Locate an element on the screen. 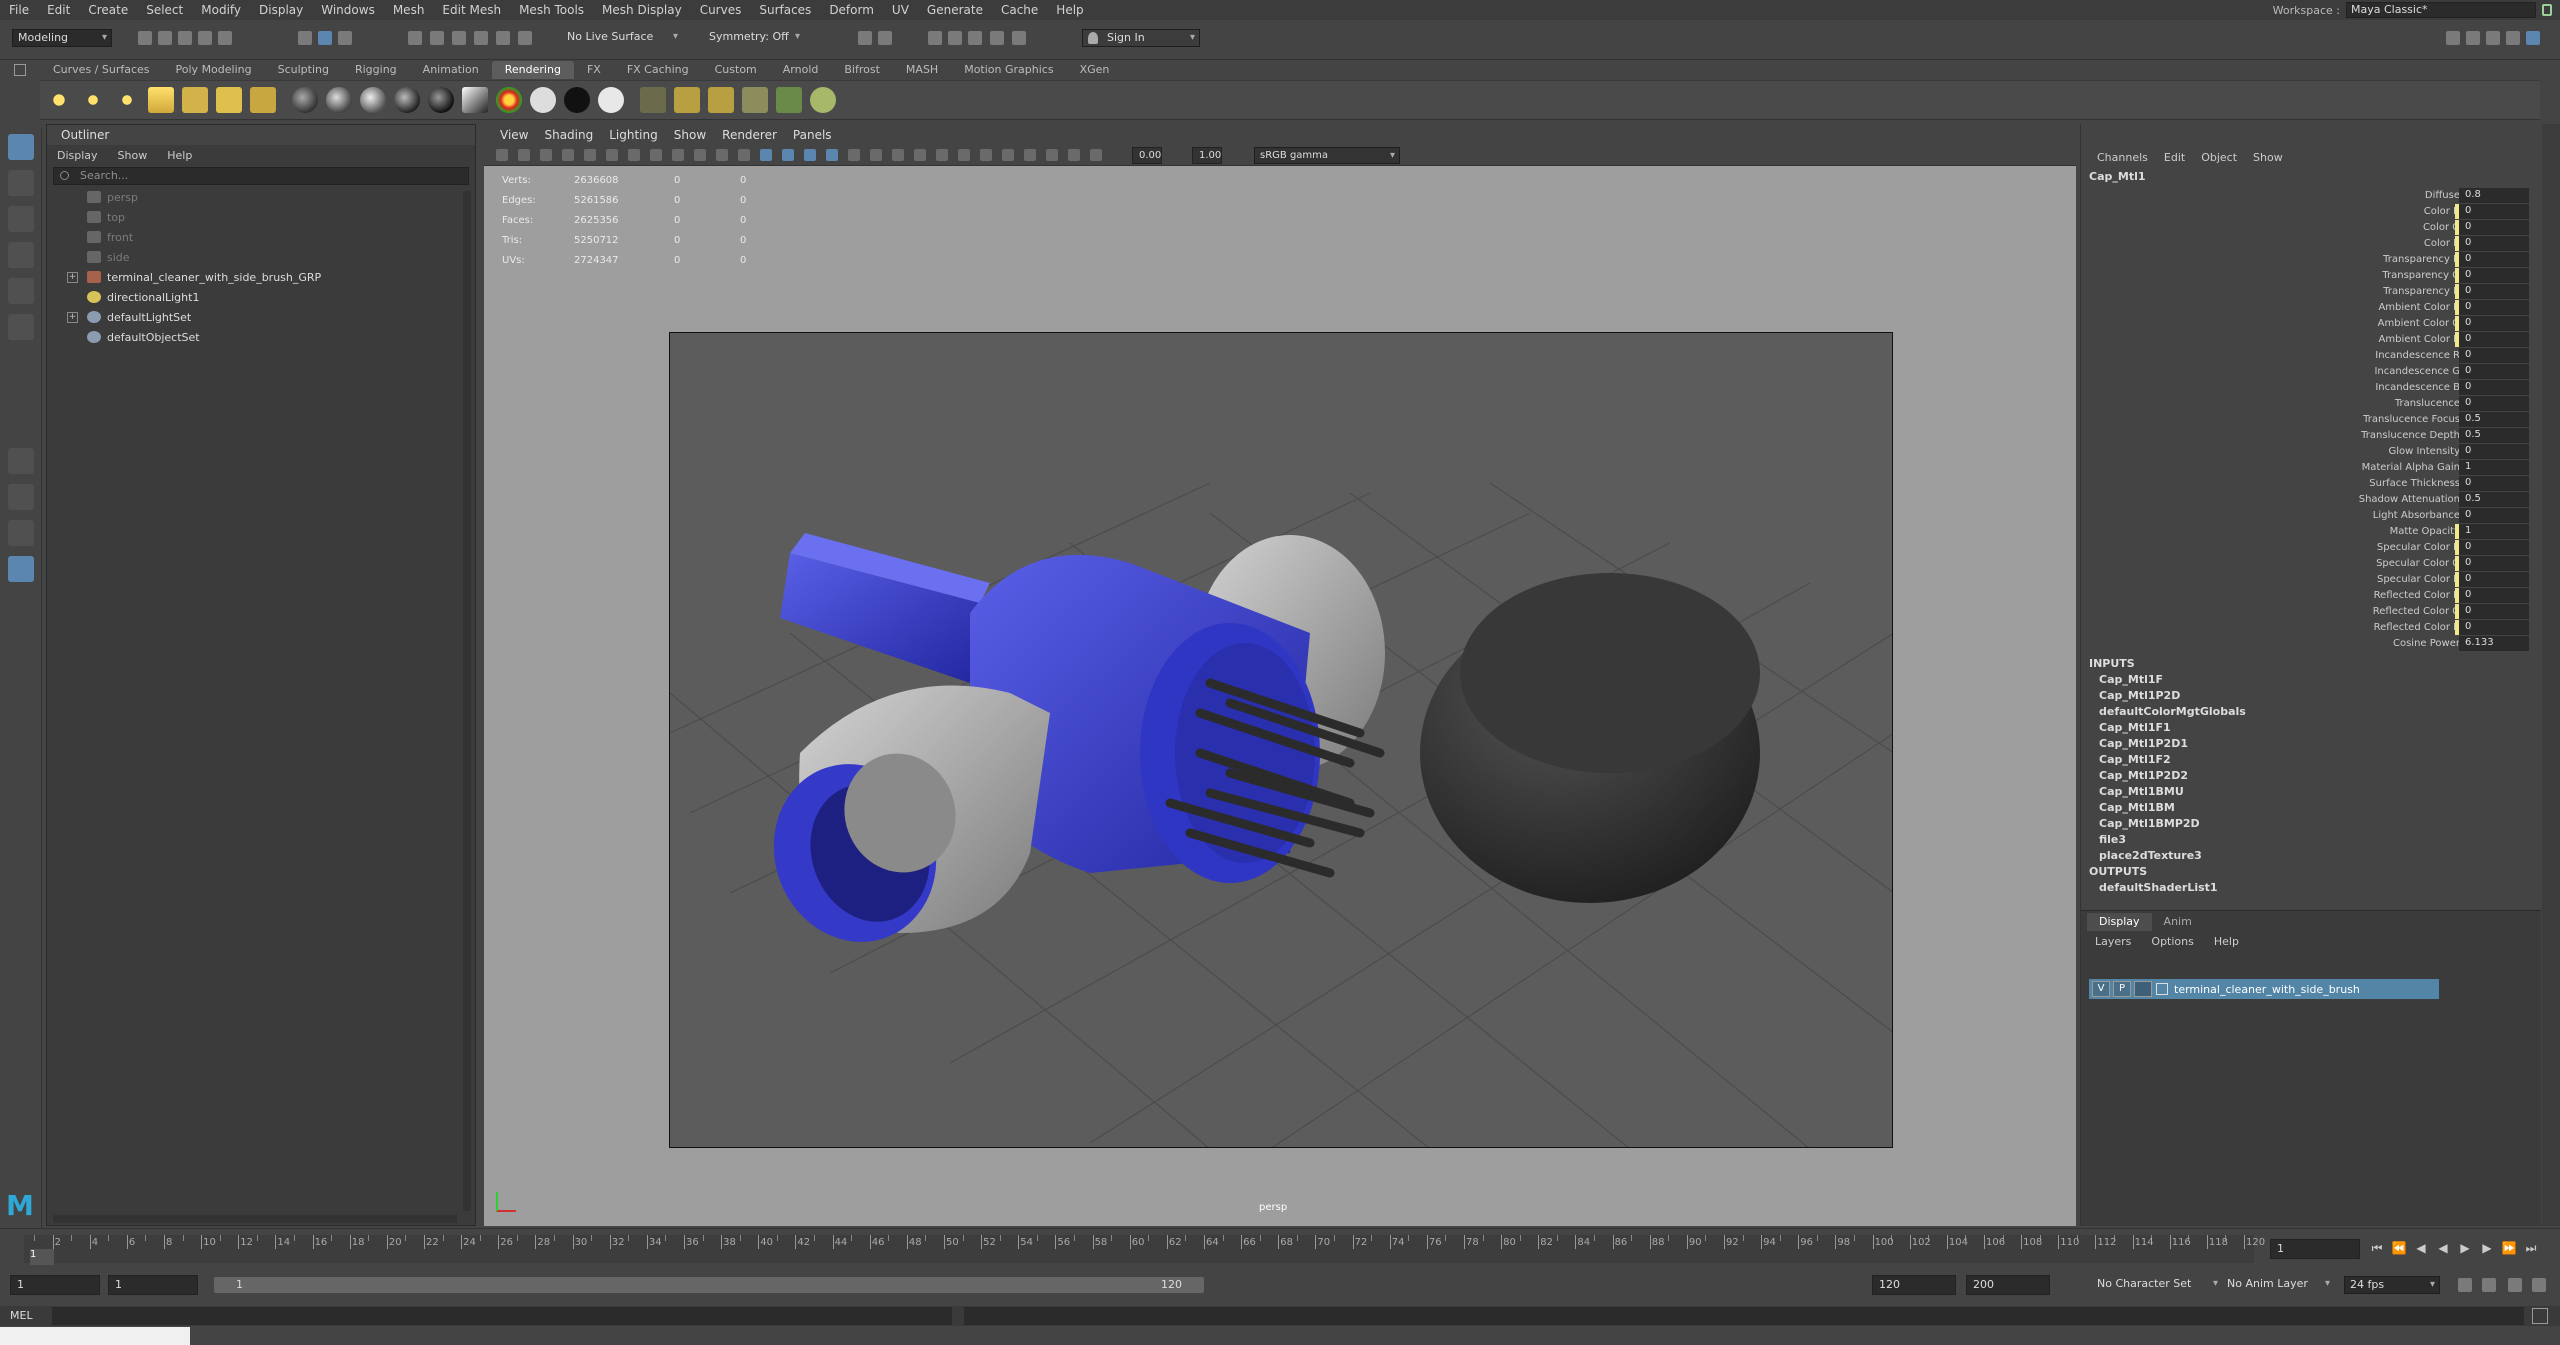  menu-help: Help is located at coordinates (1069, 10).